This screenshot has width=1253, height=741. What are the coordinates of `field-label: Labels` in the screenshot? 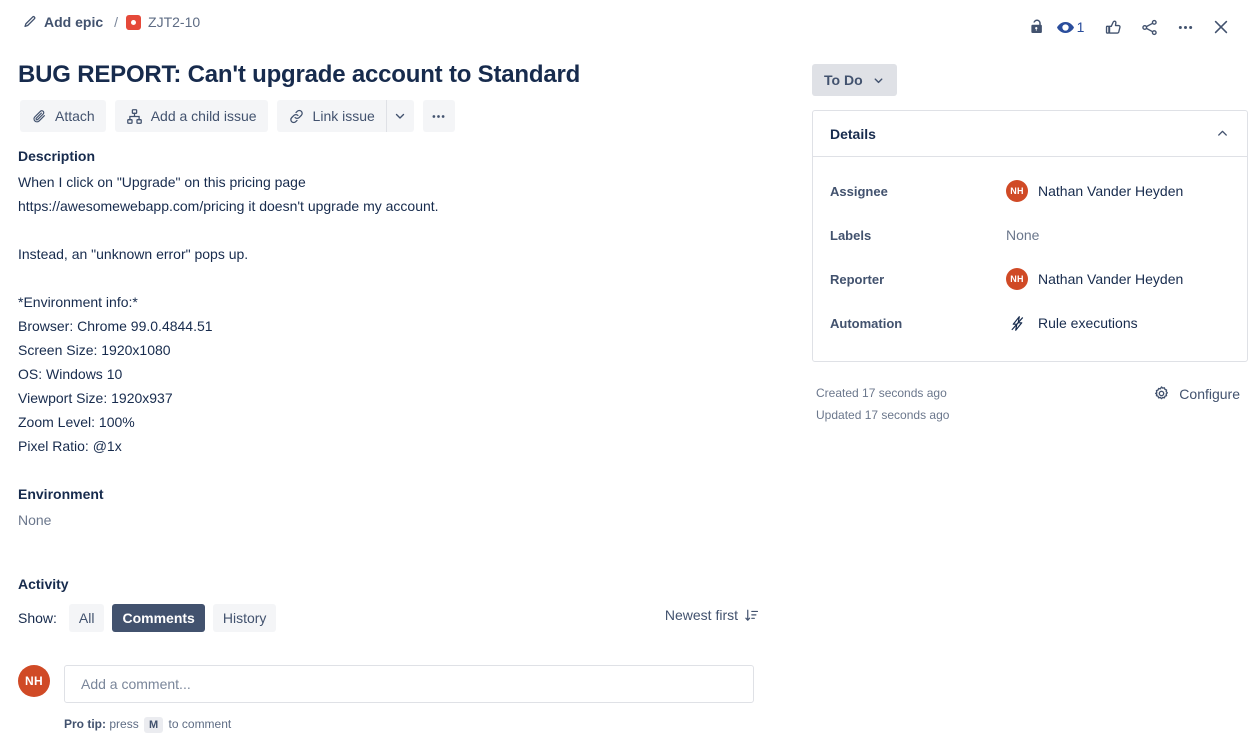 It's located at (851, 235).